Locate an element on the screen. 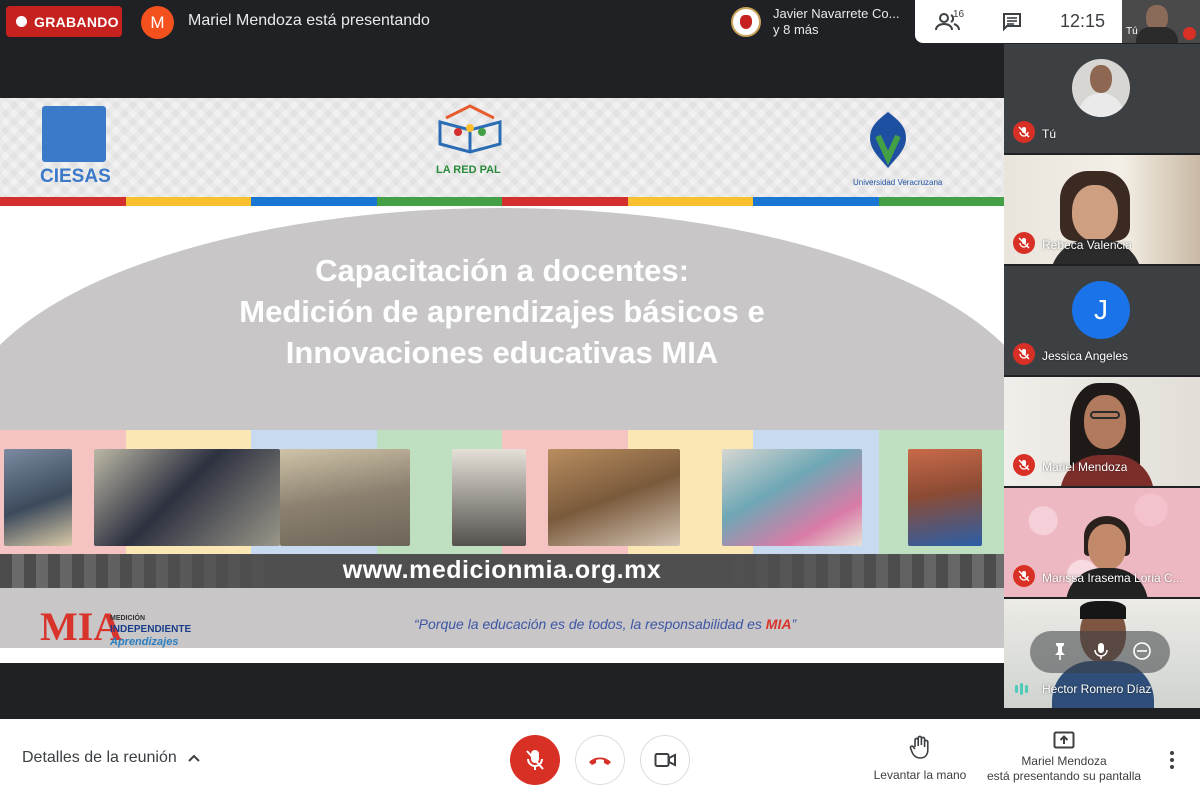 The width and height of the screenshot is (1200, 799). camera-toggle-button is located at coordinates (665, 760).